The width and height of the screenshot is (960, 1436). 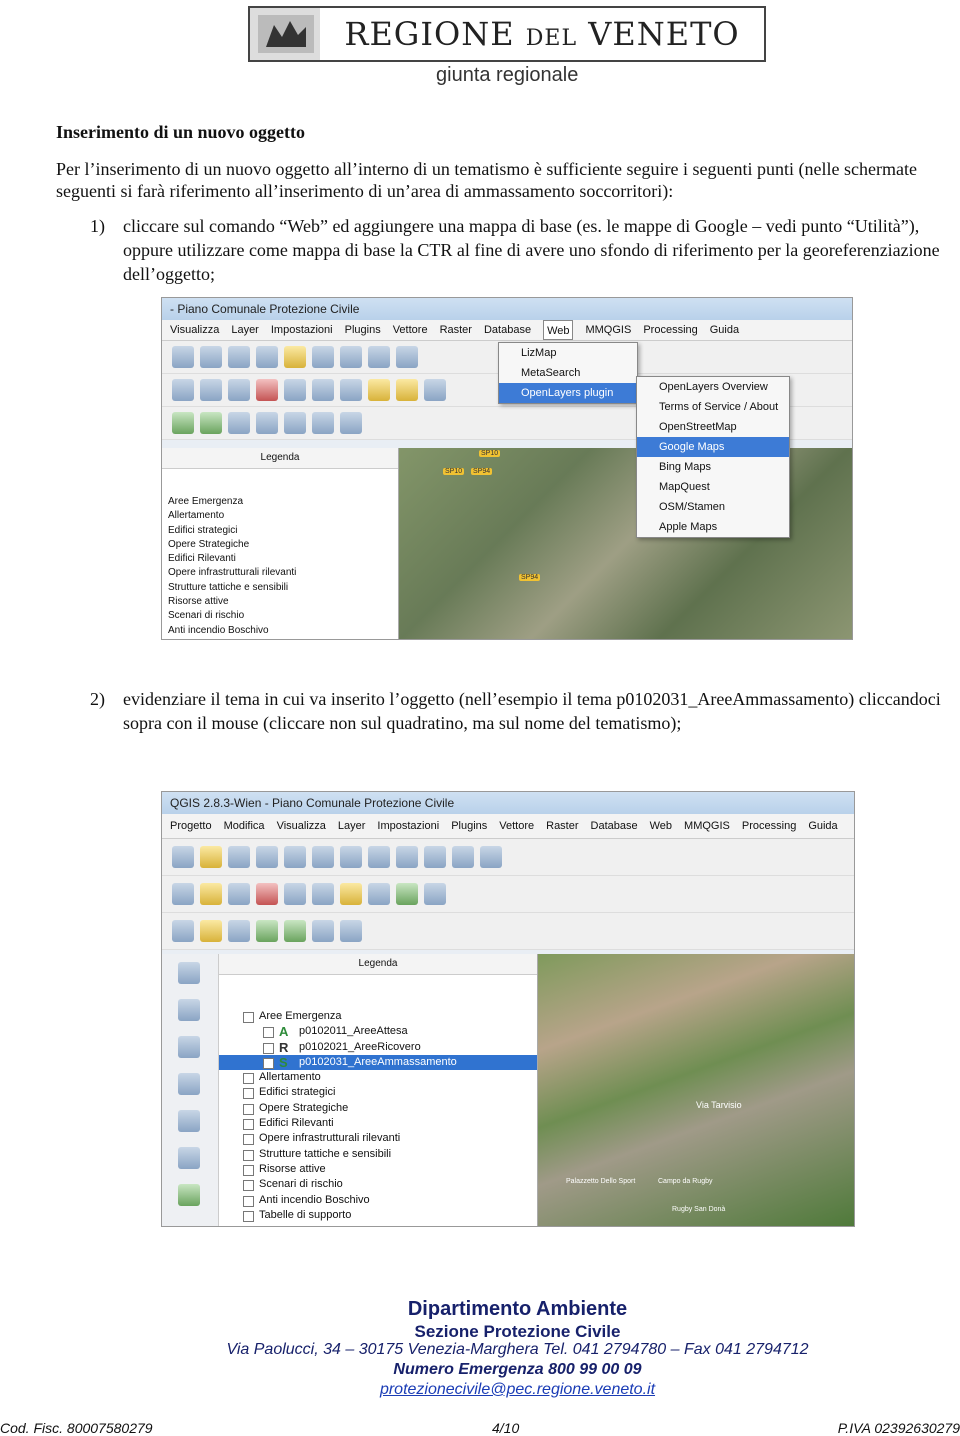 What do you see at coordinates (713, 407) in the screenshot?
I see `menu-option: Terms of Service / About` at bounding box center [713, 407].